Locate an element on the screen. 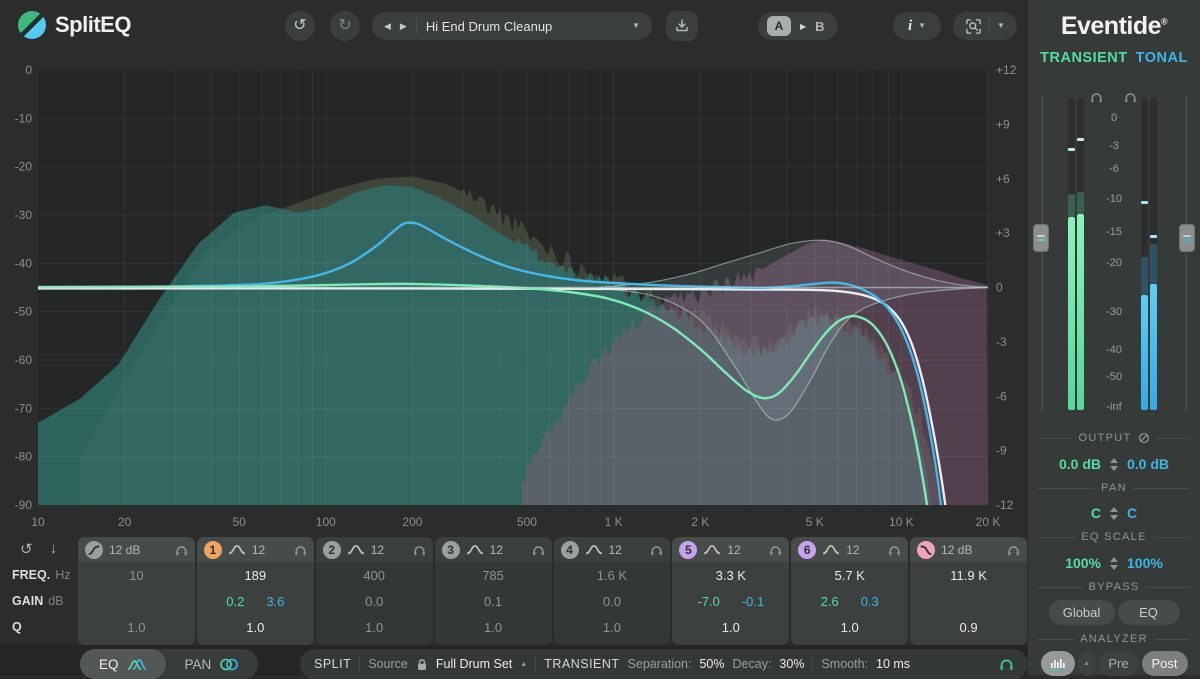 The height and width of the screenshot is (679, 1200). band-3-header: 3 12 is located at coordinates (493, 549).